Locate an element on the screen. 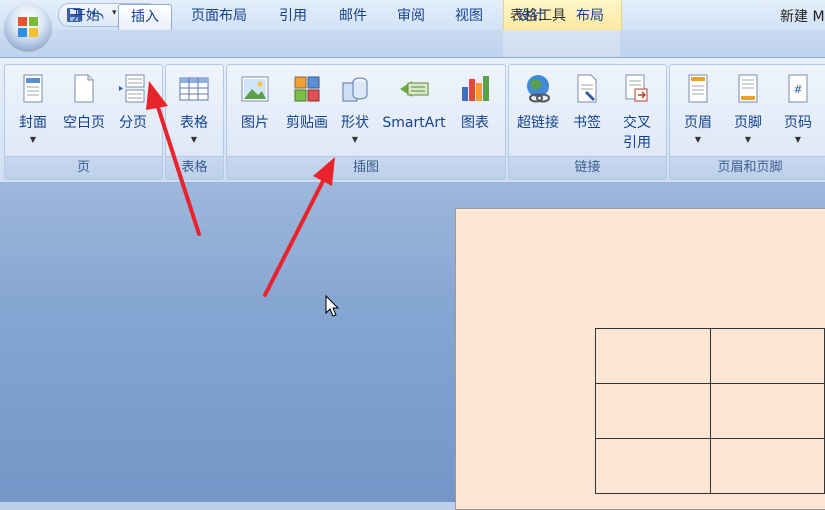 This screenshot has height=510, width=825. mouse-cursor-icon is located at coordinates (332, 305).